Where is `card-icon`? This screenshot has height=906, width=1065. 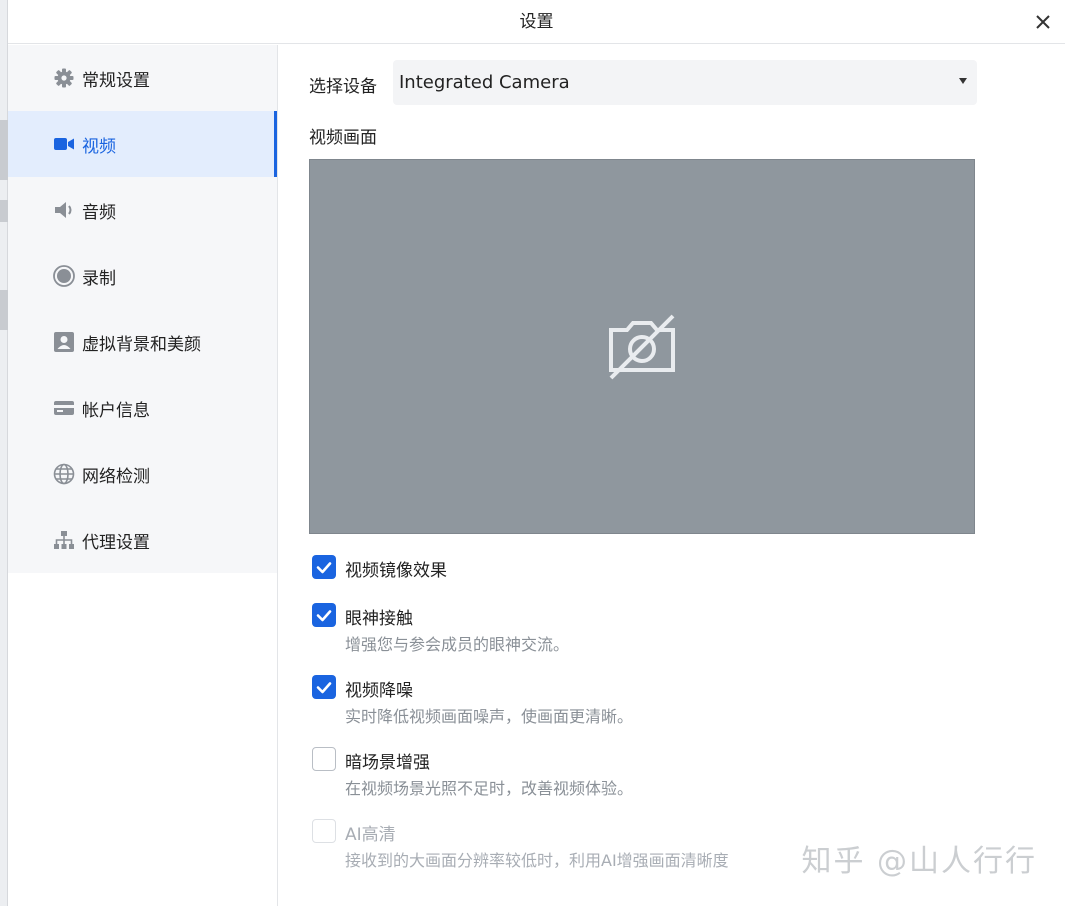 card-icon is located at coordinates (64, 408).